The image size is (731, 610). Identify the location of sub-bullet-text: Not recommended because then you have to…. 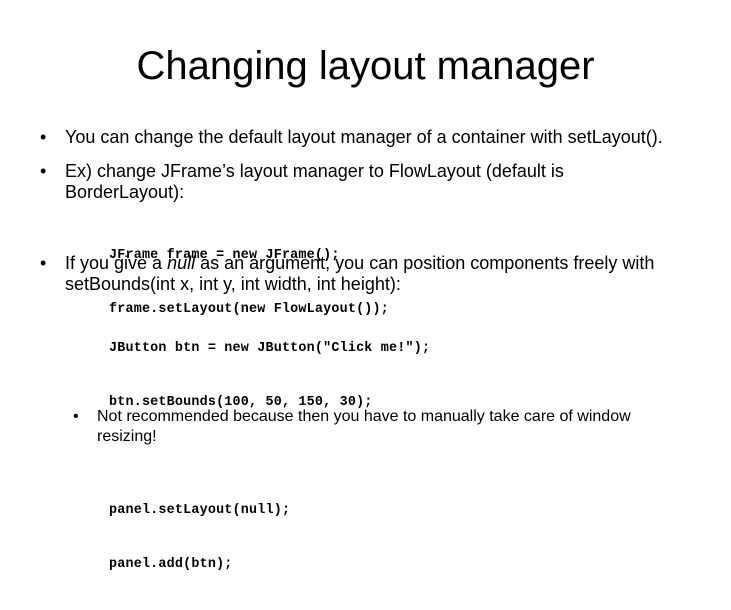
(364, 426).